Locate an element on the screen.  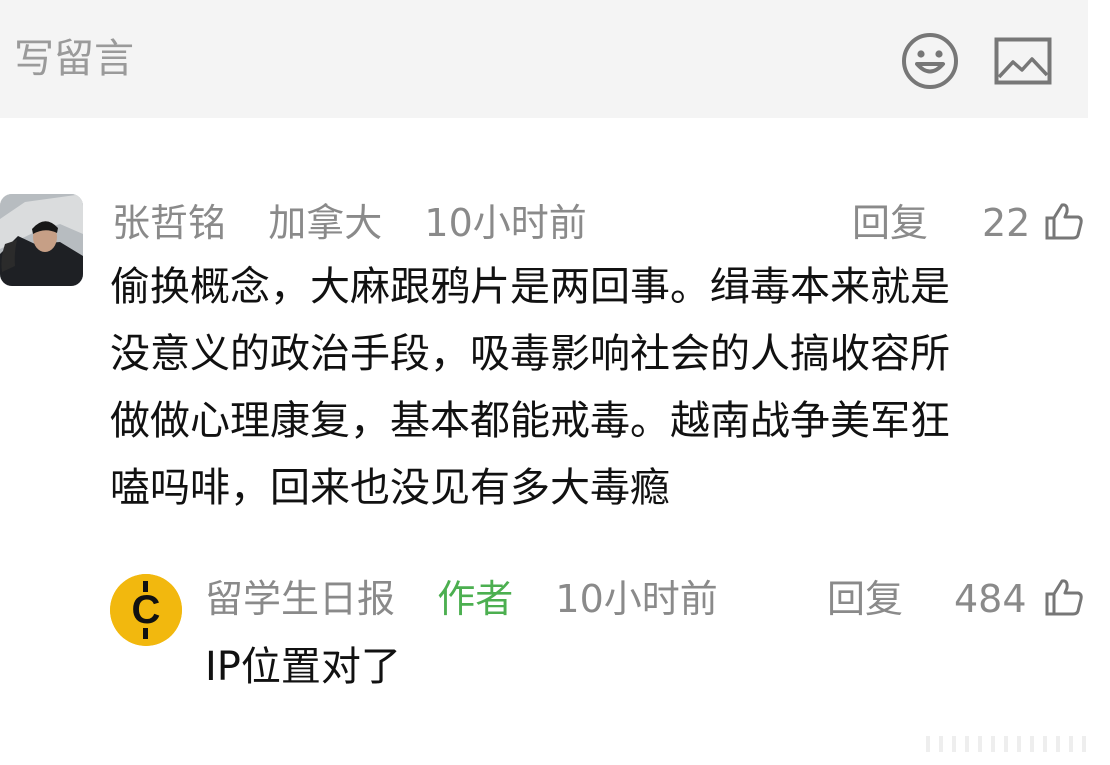
reply-meta: 留学生日报 作者 10小时前 is located at coordinates (461, 599).